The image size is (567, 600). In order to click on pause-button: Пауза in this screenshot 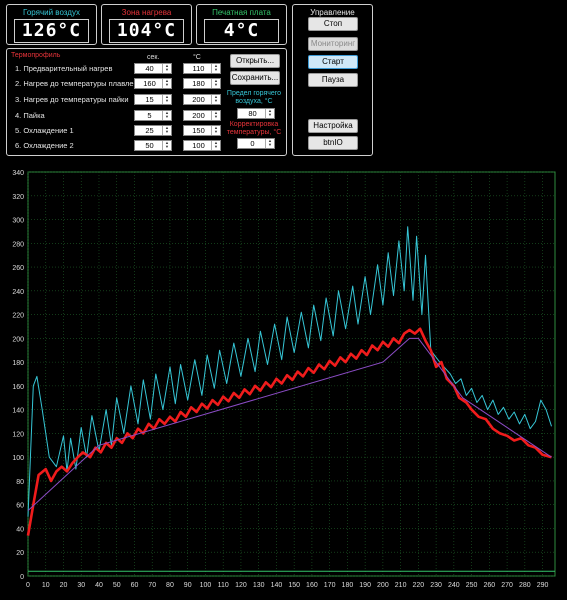, I will do `click(333, 80)`.